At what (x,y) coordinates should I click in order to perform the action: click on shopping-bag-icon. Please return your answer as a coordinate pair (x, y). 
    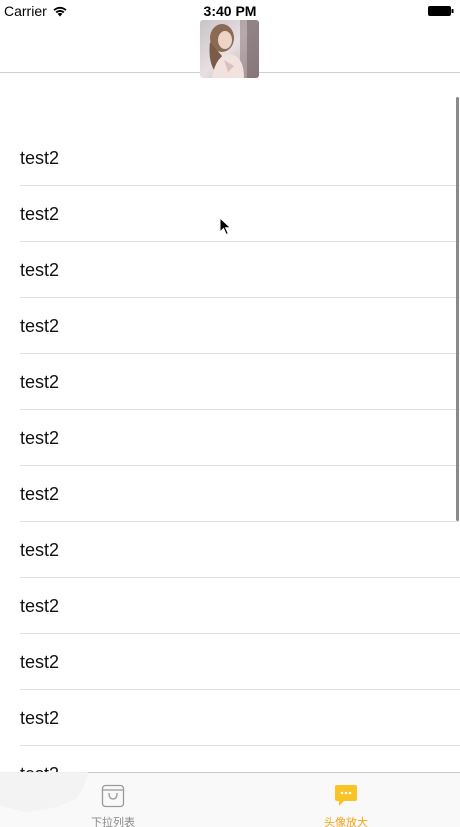
    Looking at the image, I should click on (113, 796).